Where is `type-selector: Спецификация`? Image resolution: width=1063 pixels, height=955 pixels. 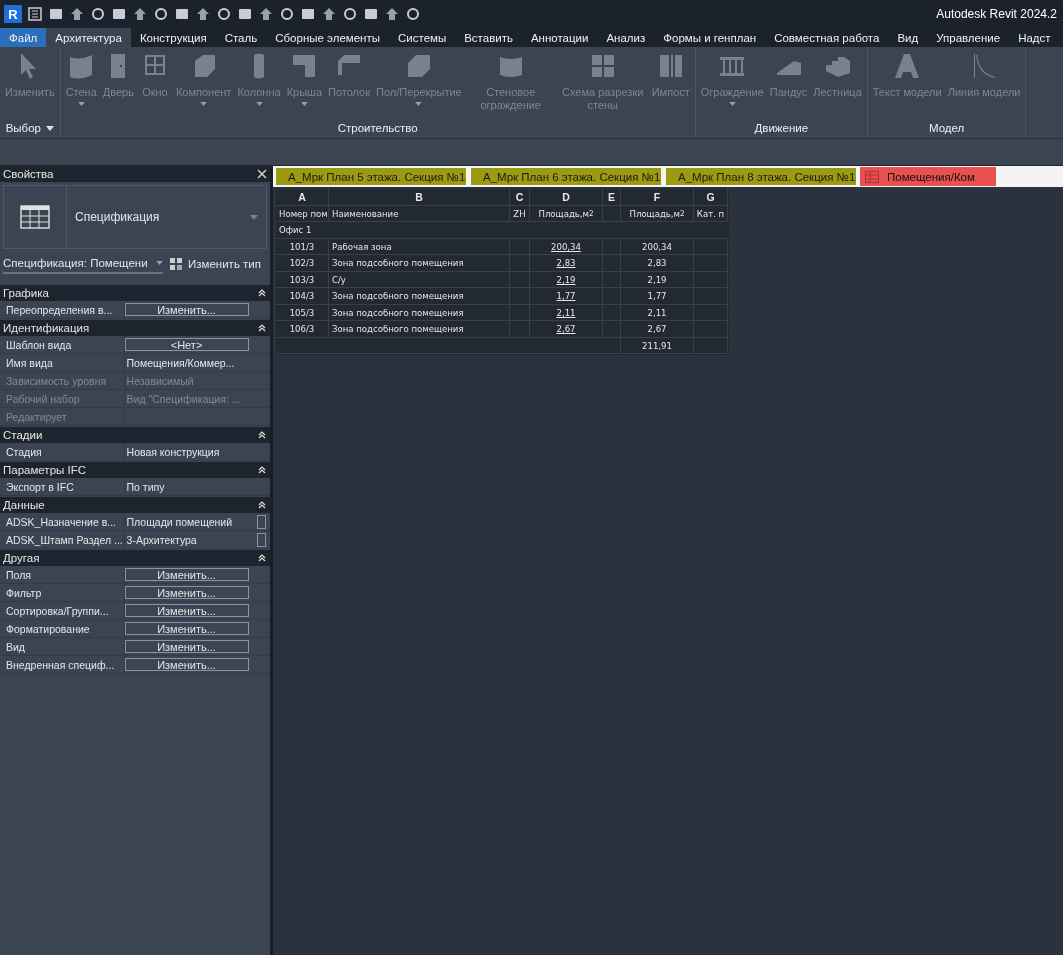 type-selector: Спецификация is located at coordinates (135, 217).